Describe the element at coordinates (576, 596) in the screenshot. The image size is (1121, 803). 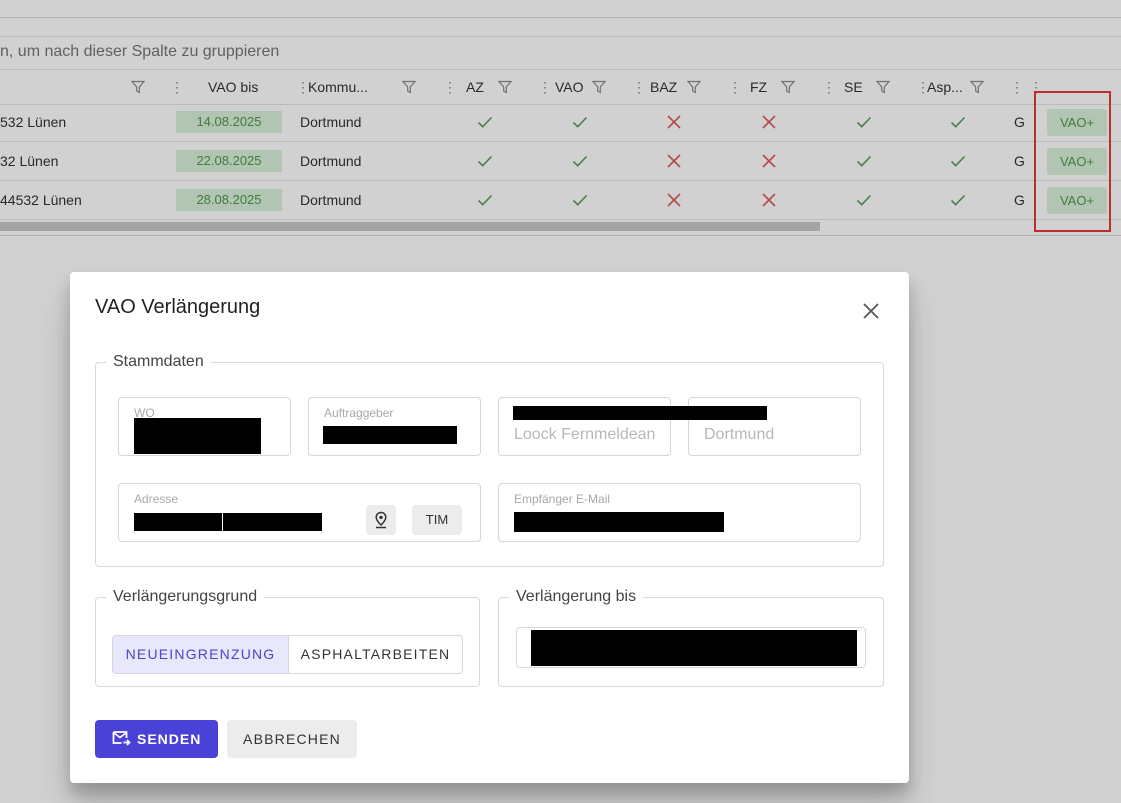
I see `extension-until-legend: Verlängerung bis` at that location.